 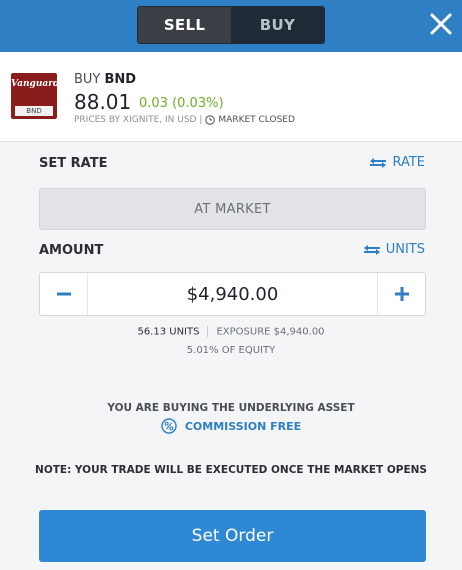 What do you see at coordinates (103, 102) in the screenshot?
I see `price-value: 88.01` at bounding box center [103, 102].